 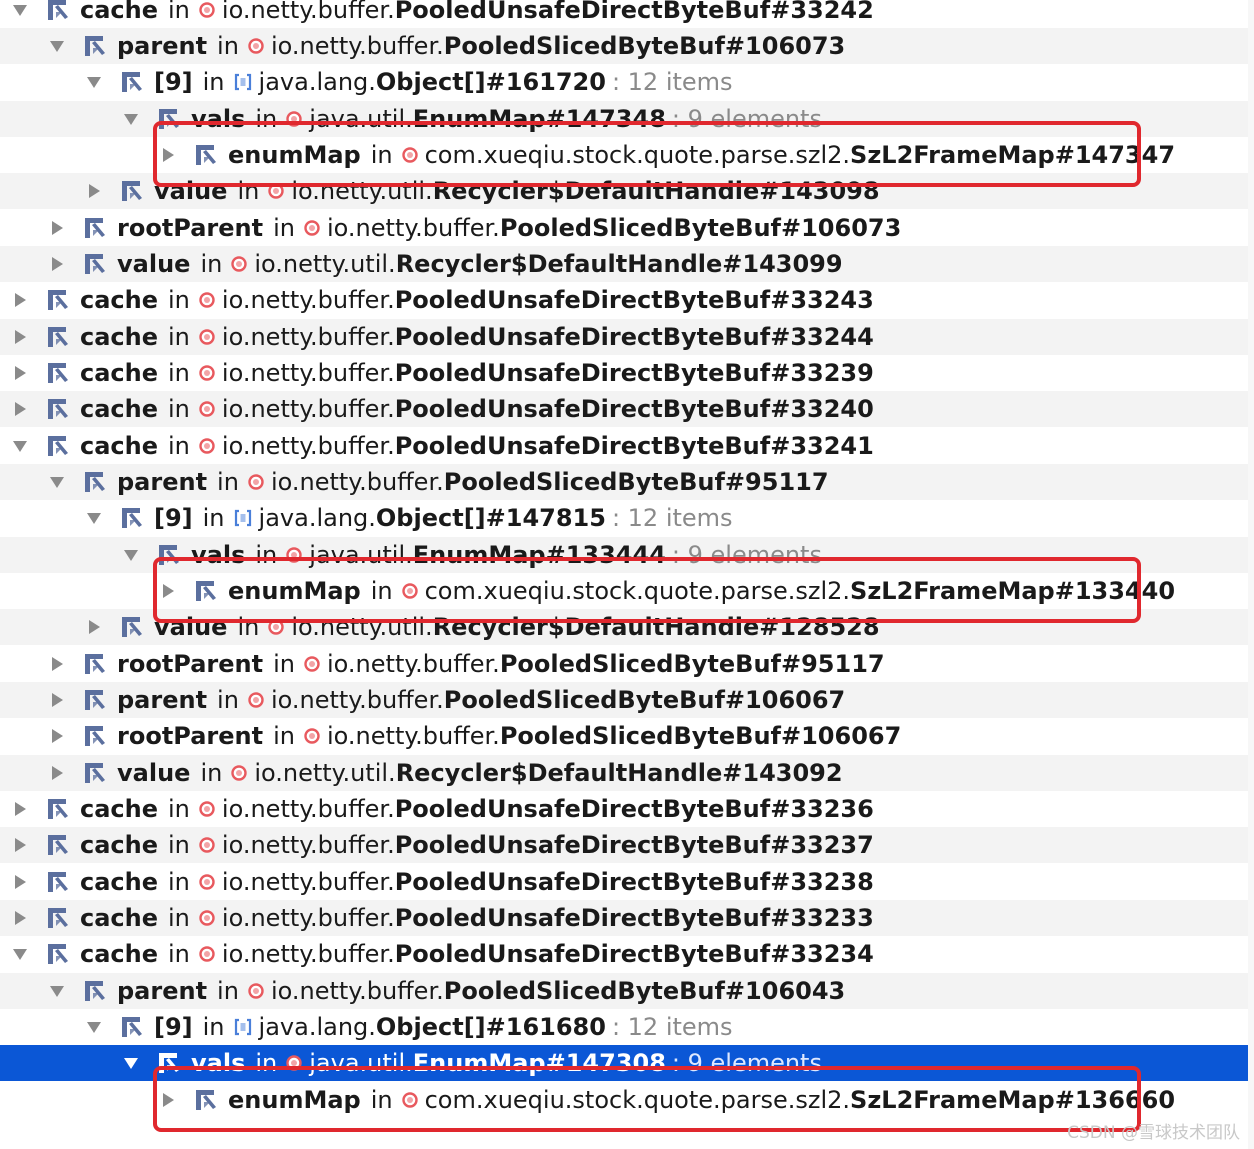 I want to click on instance-id: Recycler$DefaultHandle#143098, so click(x=656, y=191).